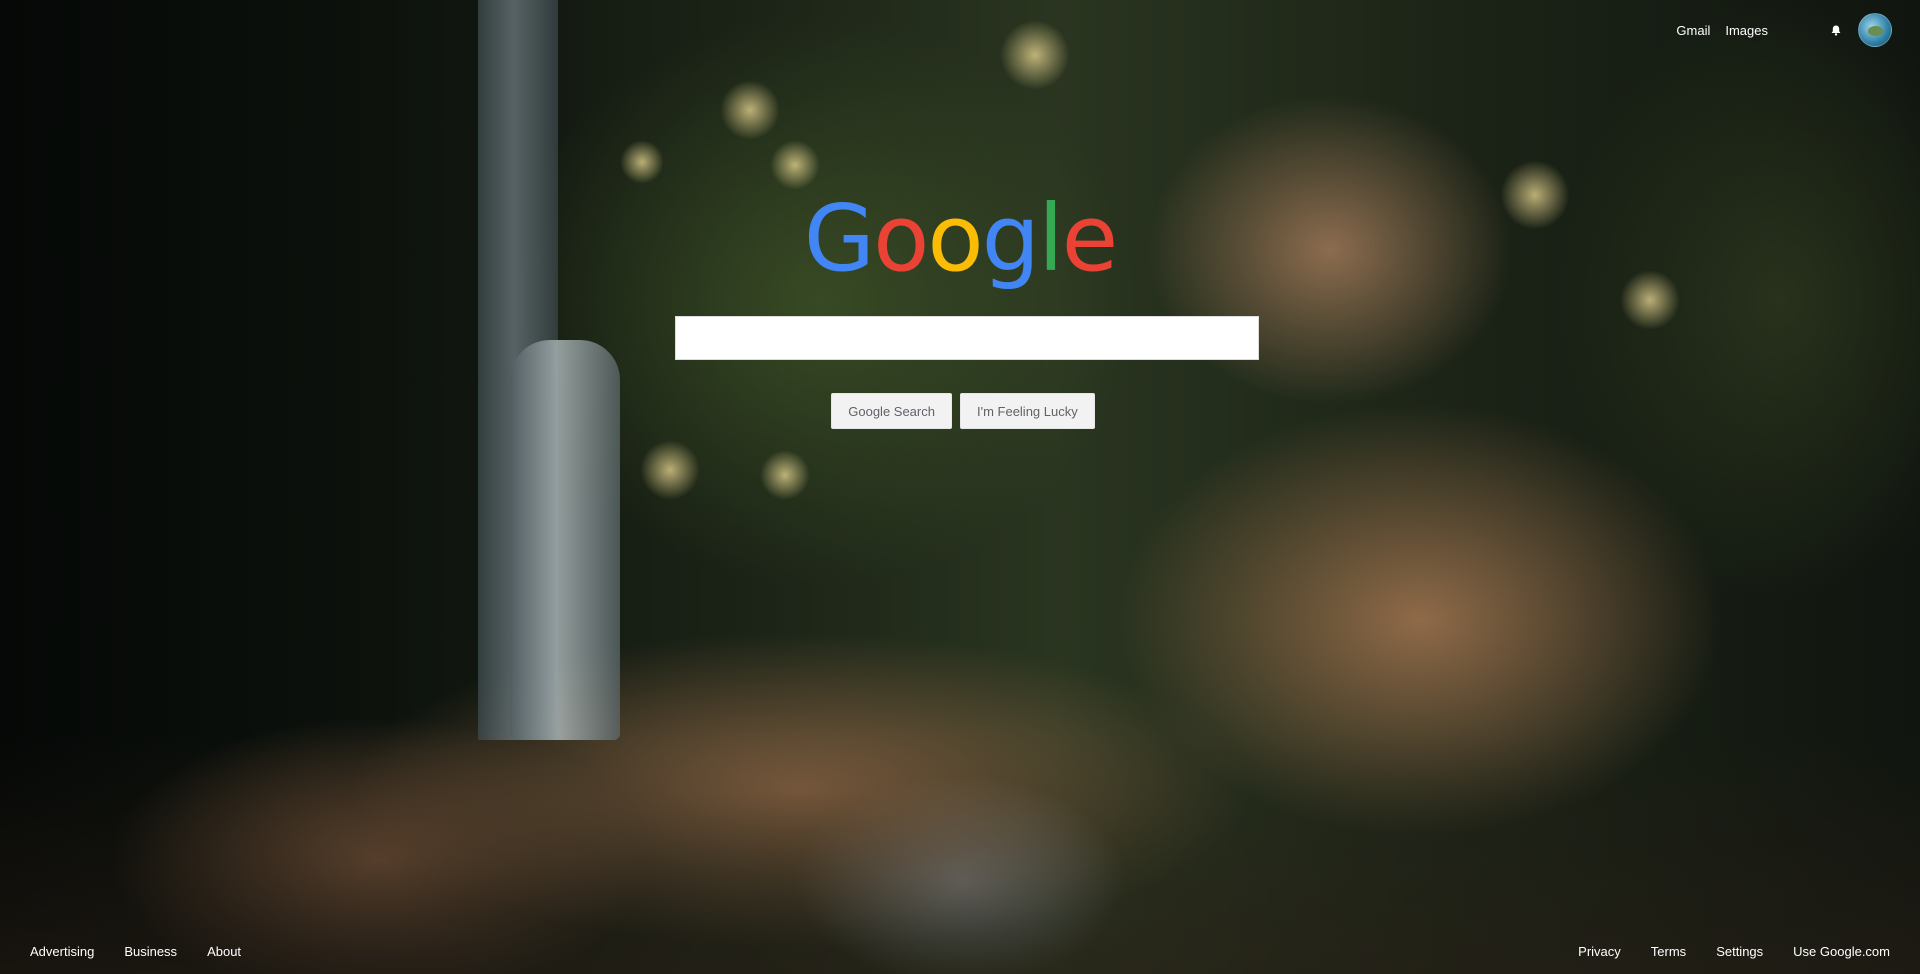 The width and height of the screenshot is (1920, 974). I want to click on bell-icon, so click(1836, 30).